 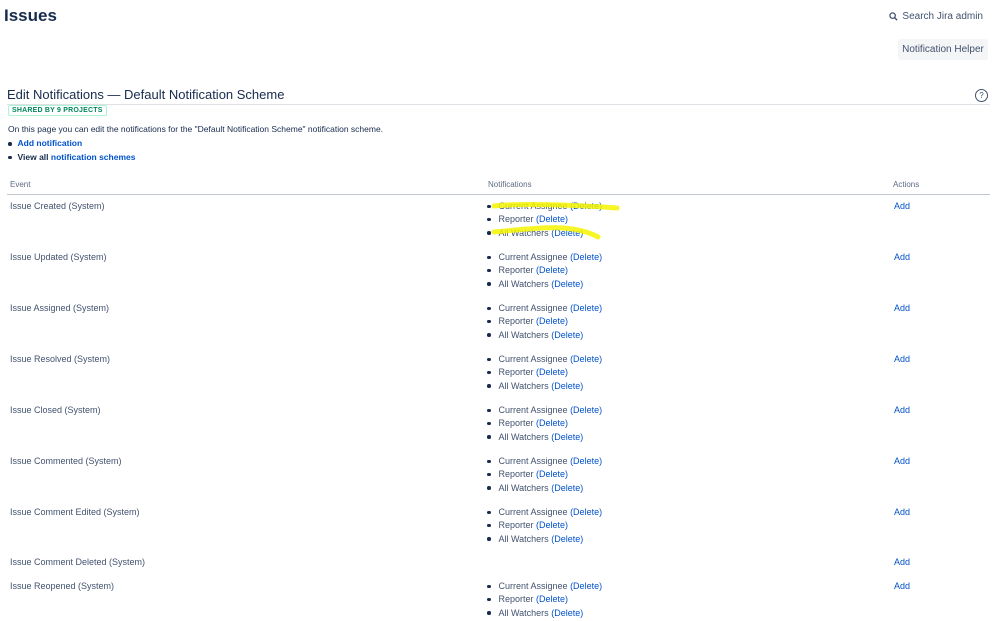 What do you see at coordinates (30, 15) in the screenshot?
I see `page-title: Issues` at bounding box center [30, 15].